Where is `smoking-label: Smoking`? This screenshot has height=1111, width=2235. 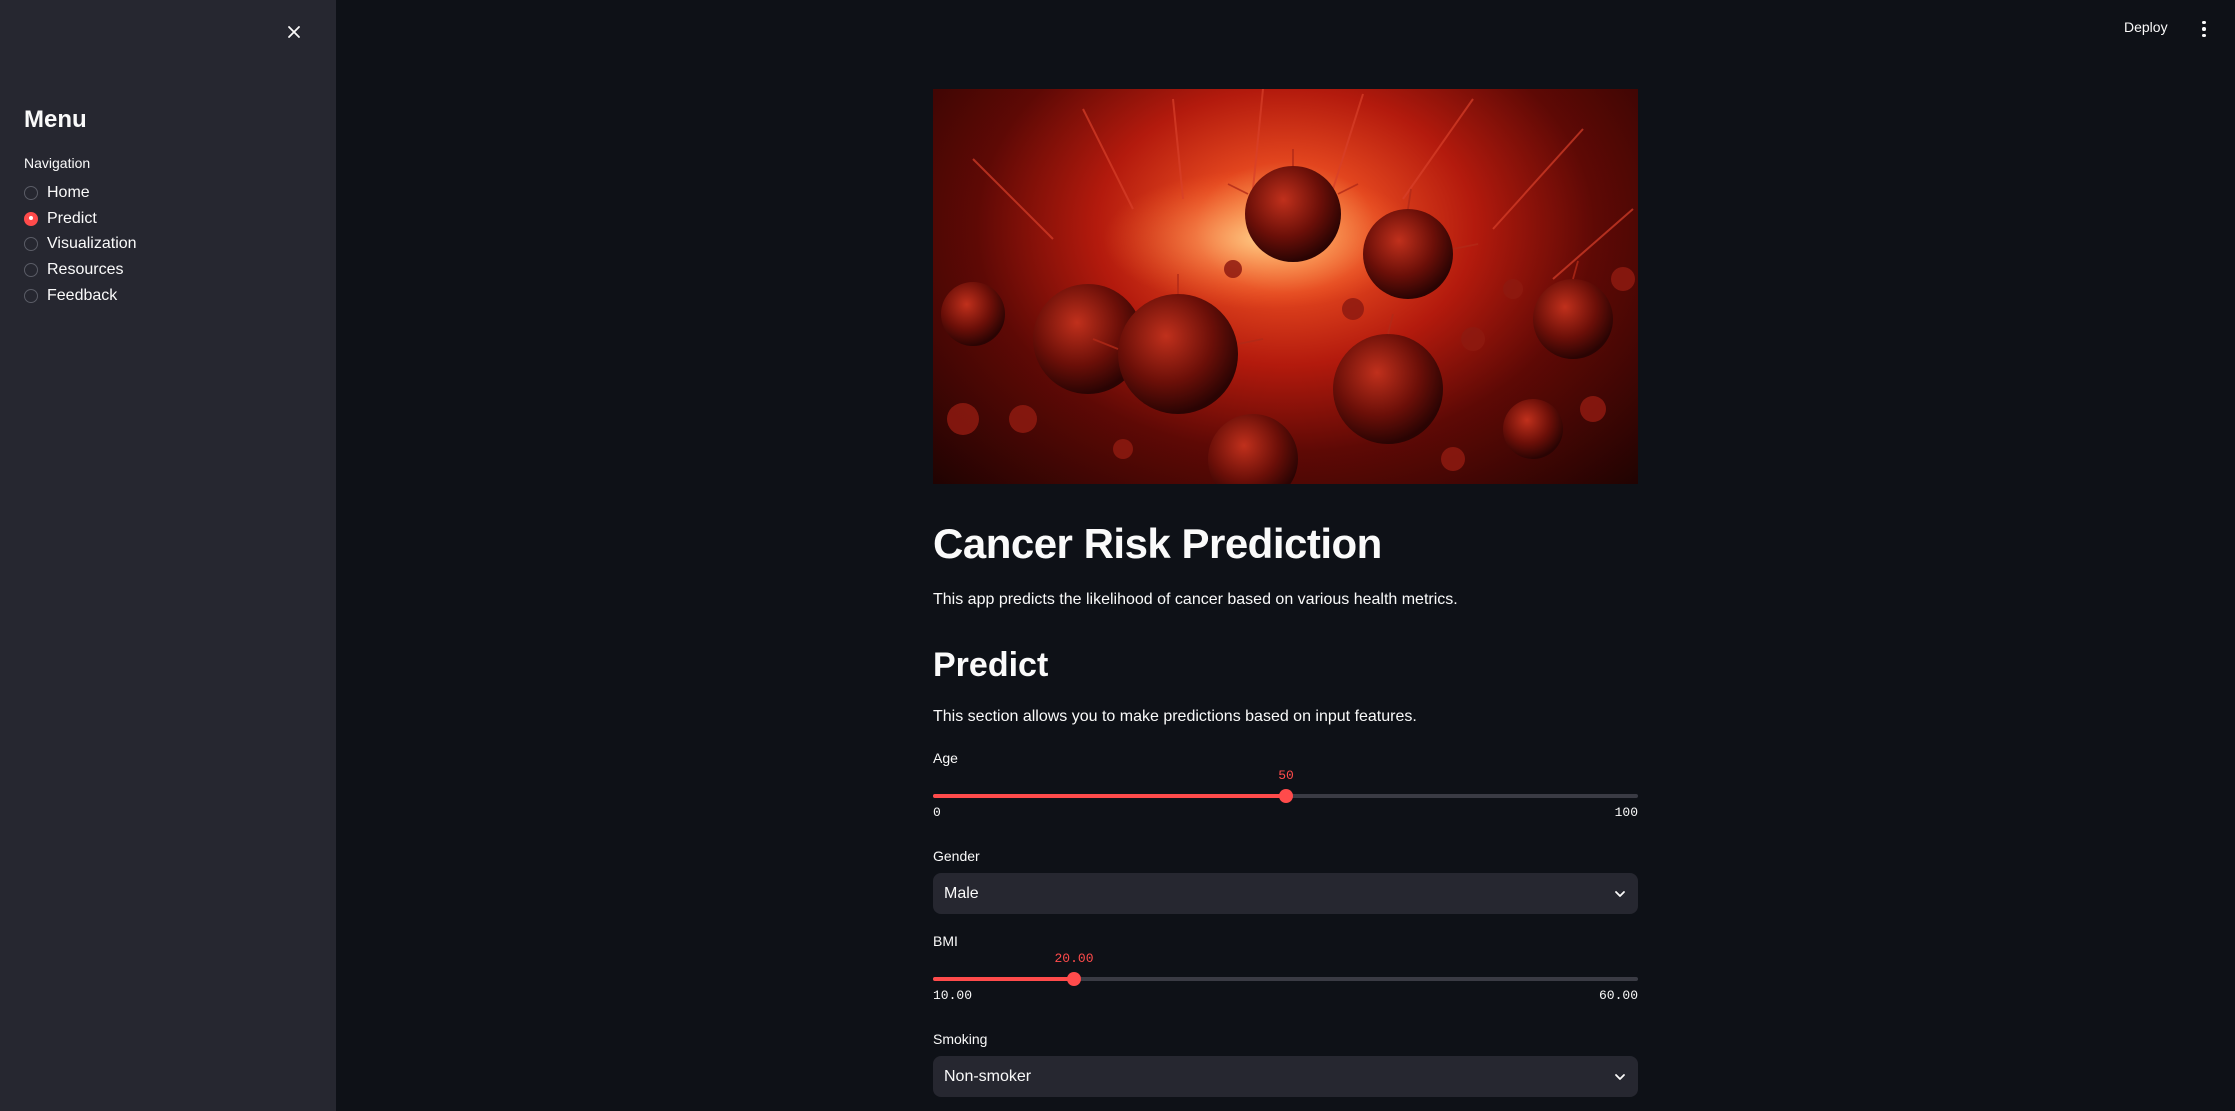
smoking-label: Smoking is located at coordinates (960, 1039).